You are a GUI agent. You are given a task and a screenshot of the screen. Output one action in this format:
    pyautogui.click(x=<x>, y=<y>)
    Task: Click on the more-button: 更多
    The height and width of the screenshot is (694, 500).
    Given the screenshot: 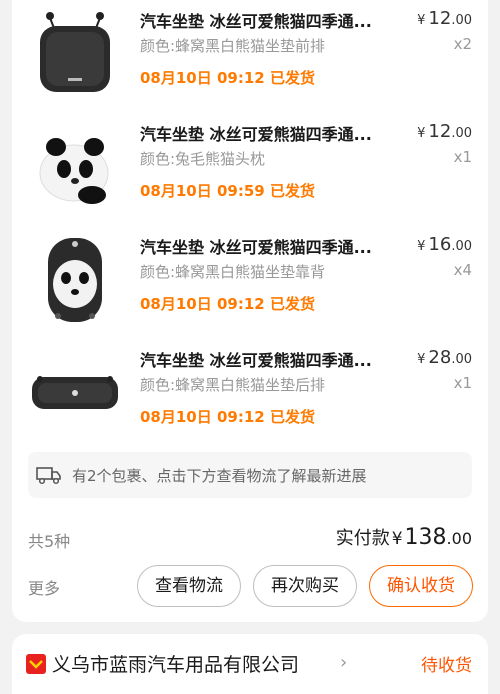 What is the action you would take?
    pyautogui.click(x=44, y=587)
    